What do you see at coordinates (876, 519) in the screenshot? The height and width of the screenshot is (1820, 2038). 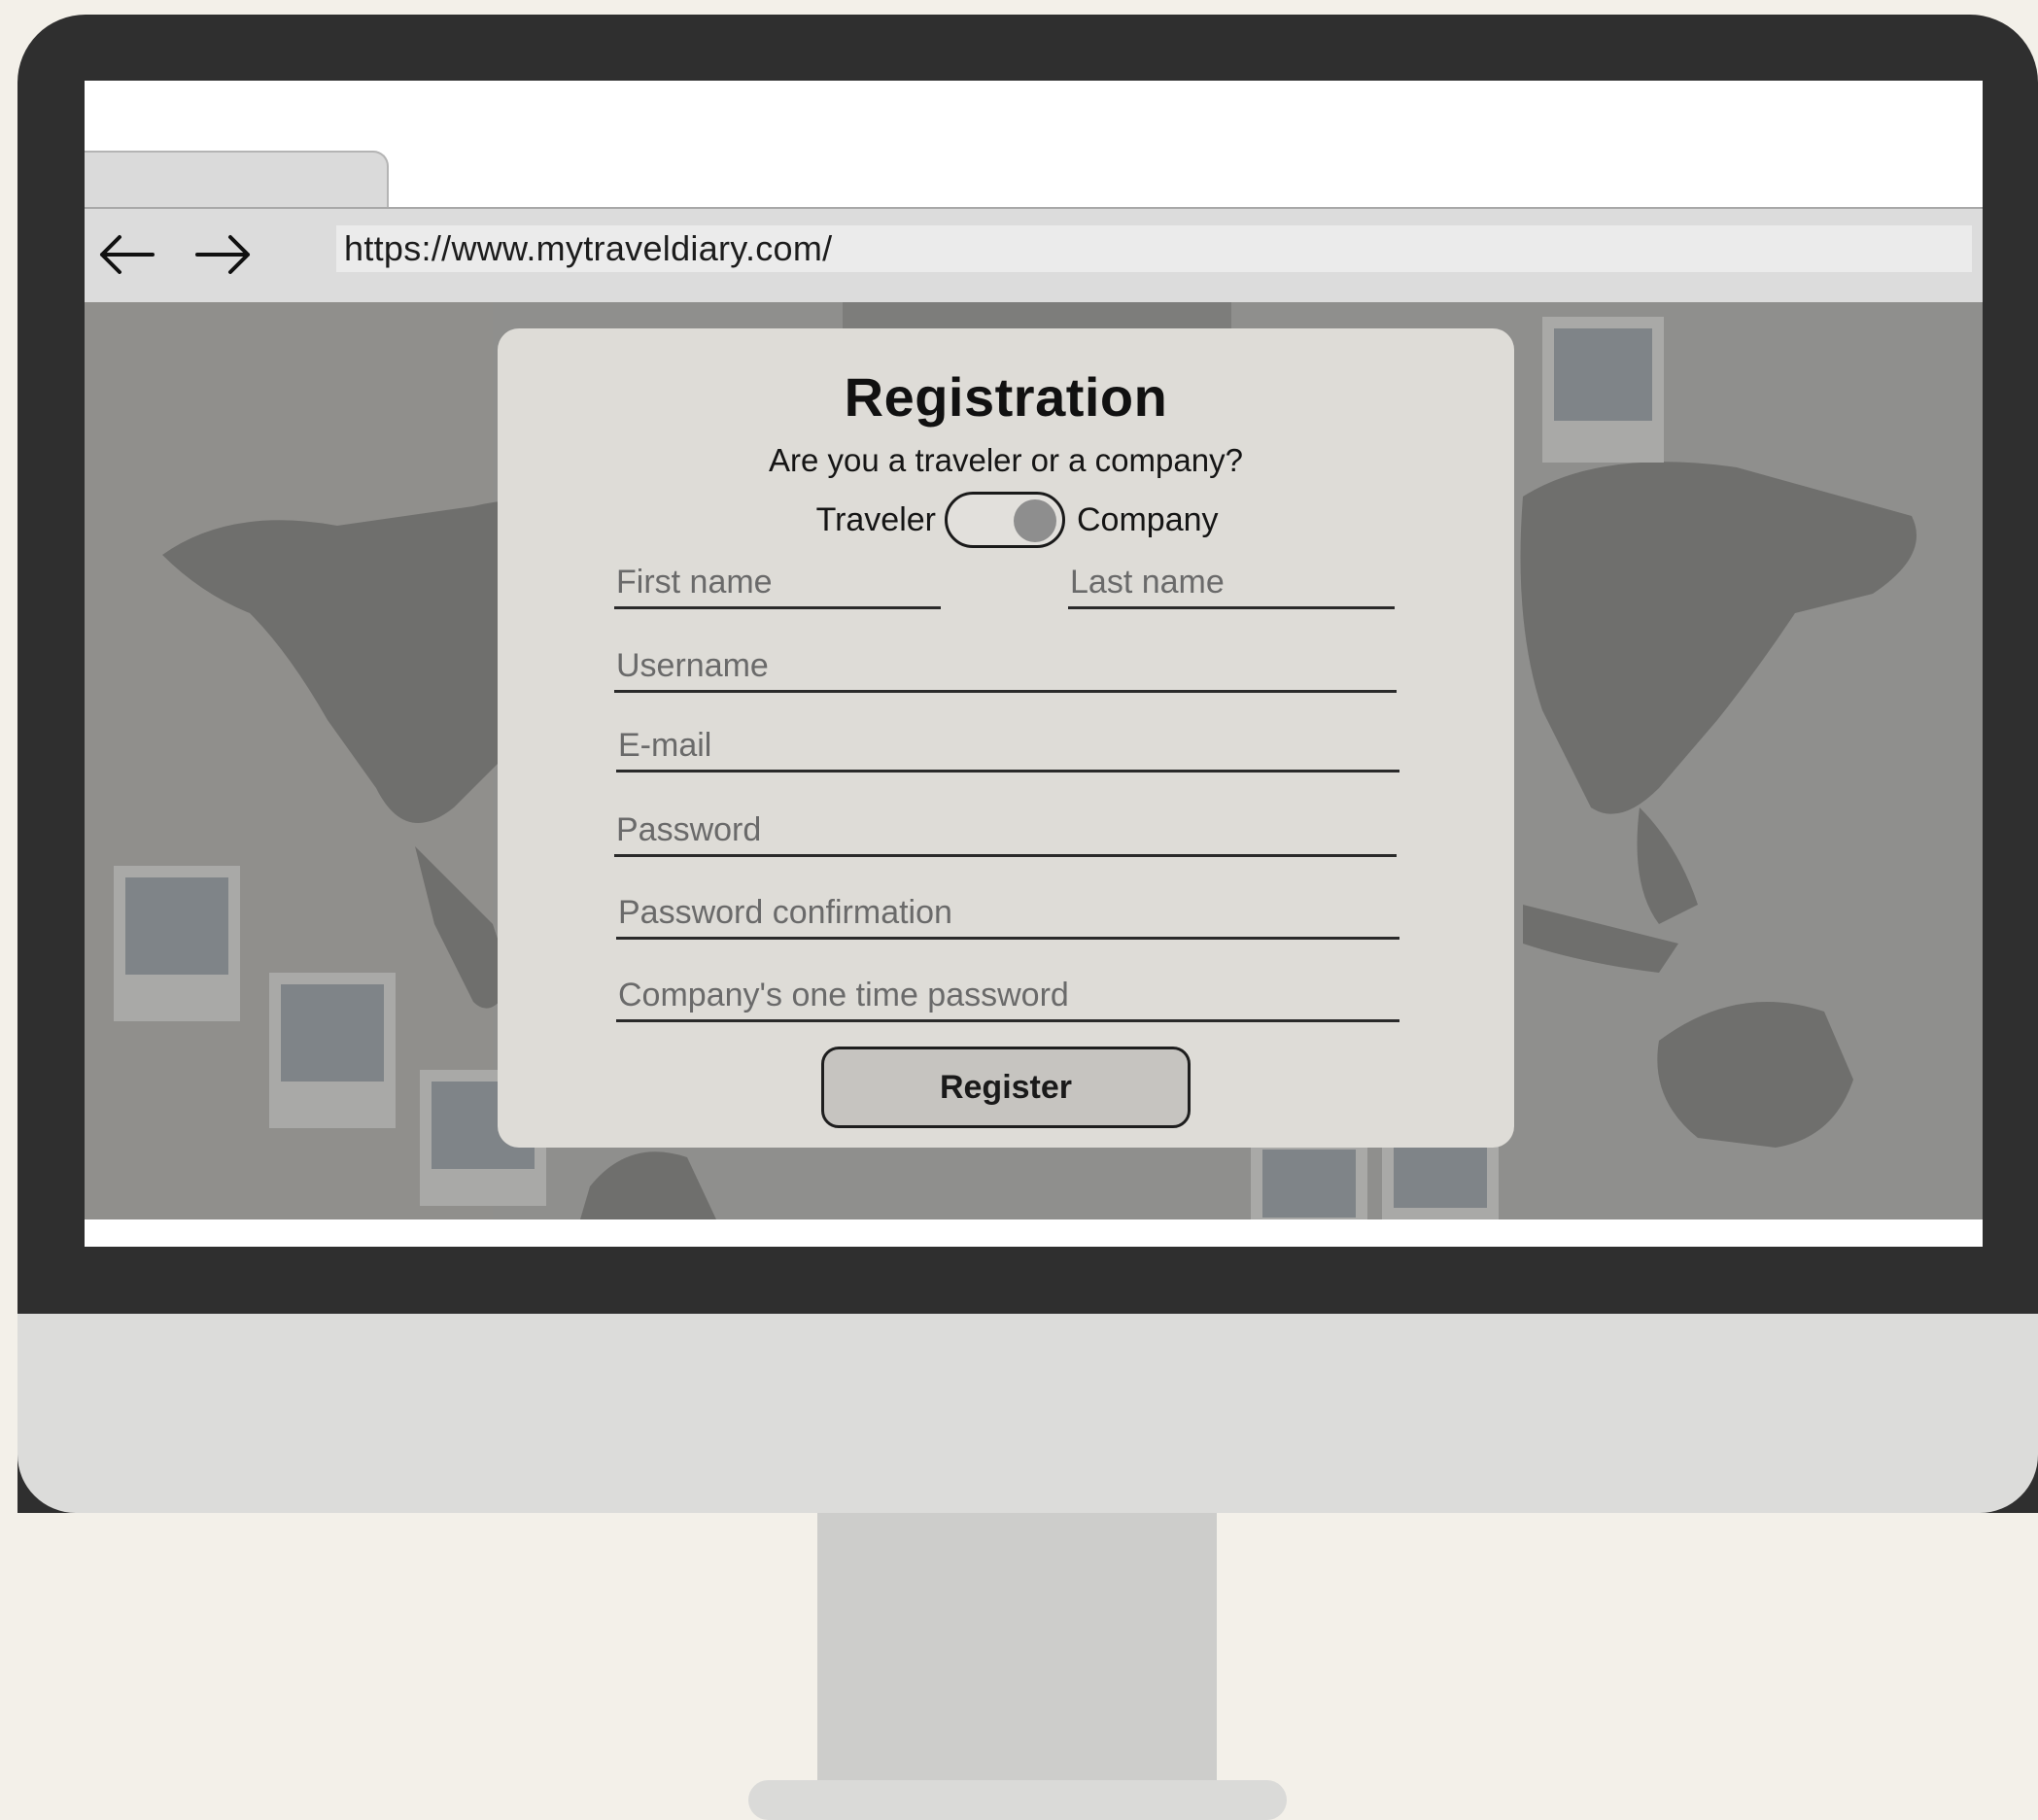 I see `traveler-label: Traveler` at bounding box center [876, 519].